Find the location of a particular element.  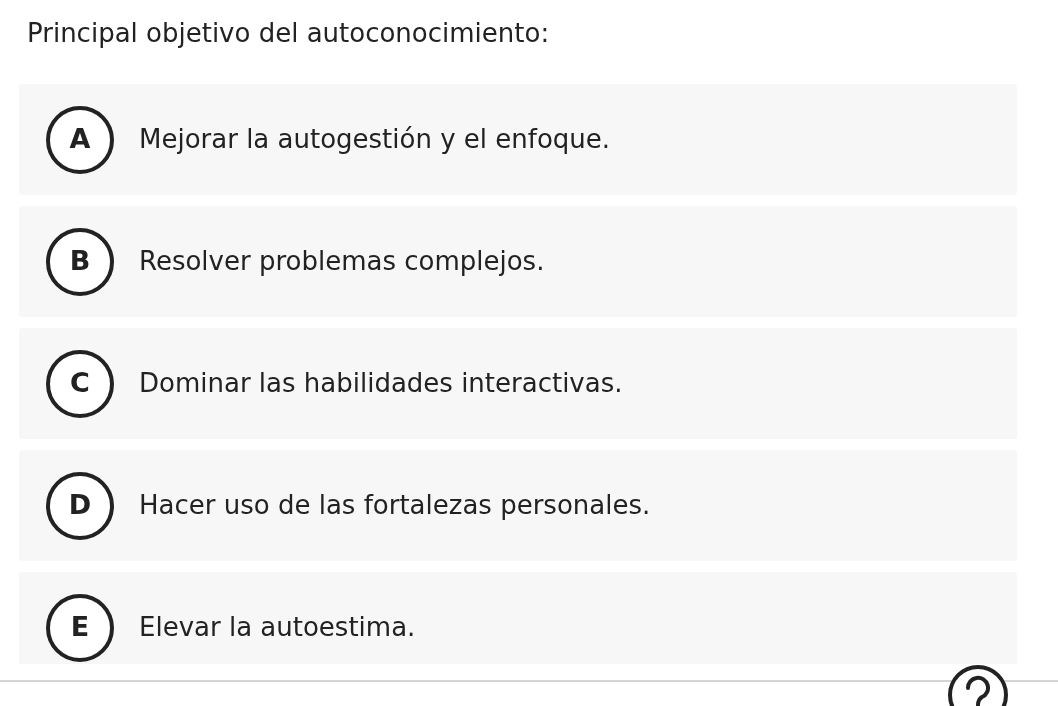

help-icon is located at coordinates (978, 685).